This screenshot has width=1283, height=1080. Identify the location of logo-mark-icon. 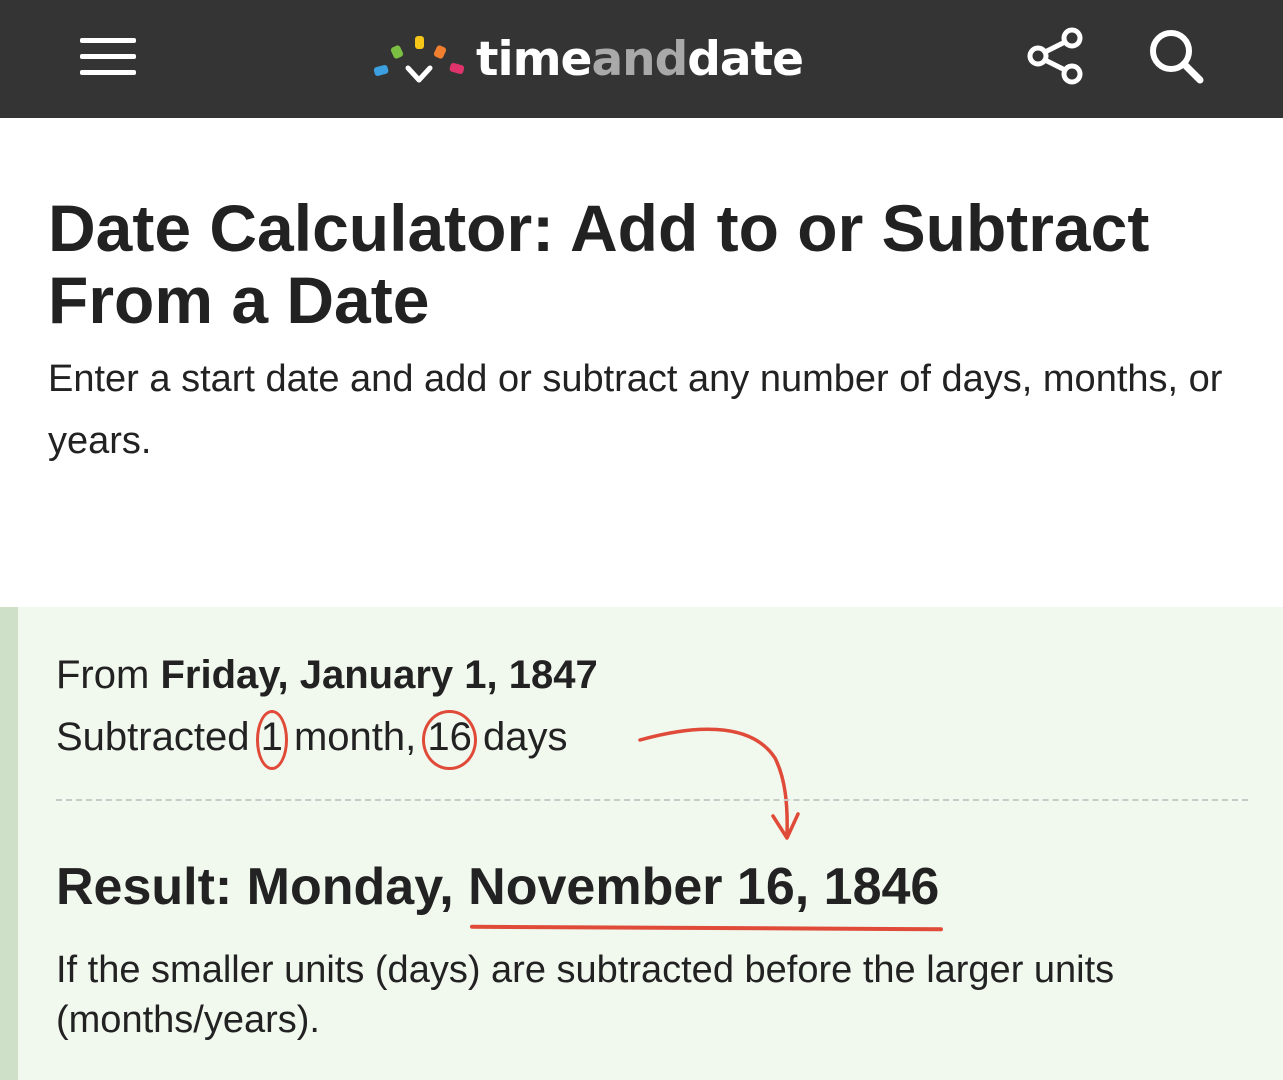
(419, 59).